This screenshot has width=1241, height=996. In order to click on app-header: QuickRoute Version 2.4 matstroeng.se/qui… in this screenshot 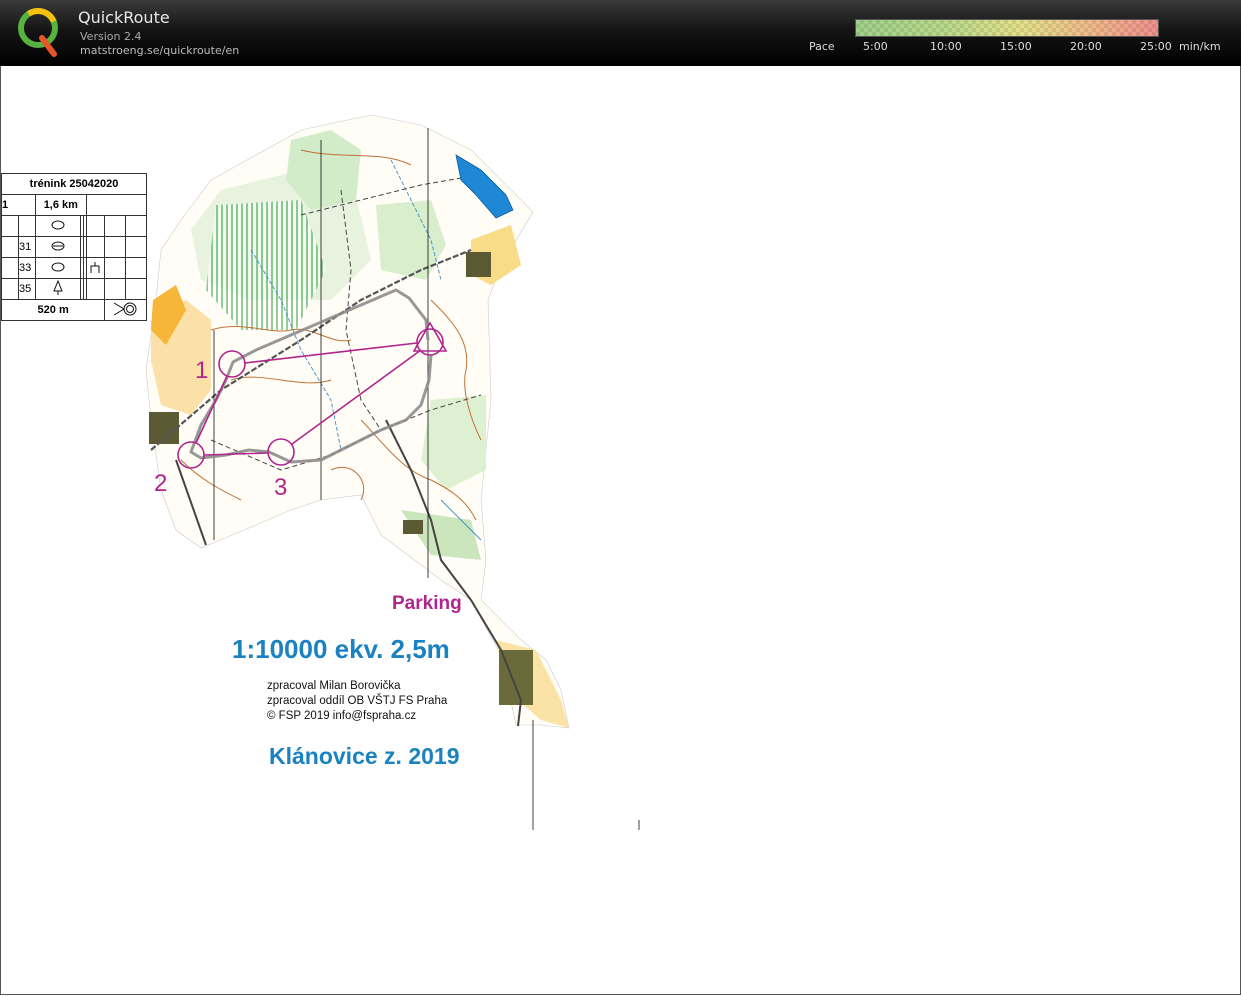, I will do `click(620, 33)`.